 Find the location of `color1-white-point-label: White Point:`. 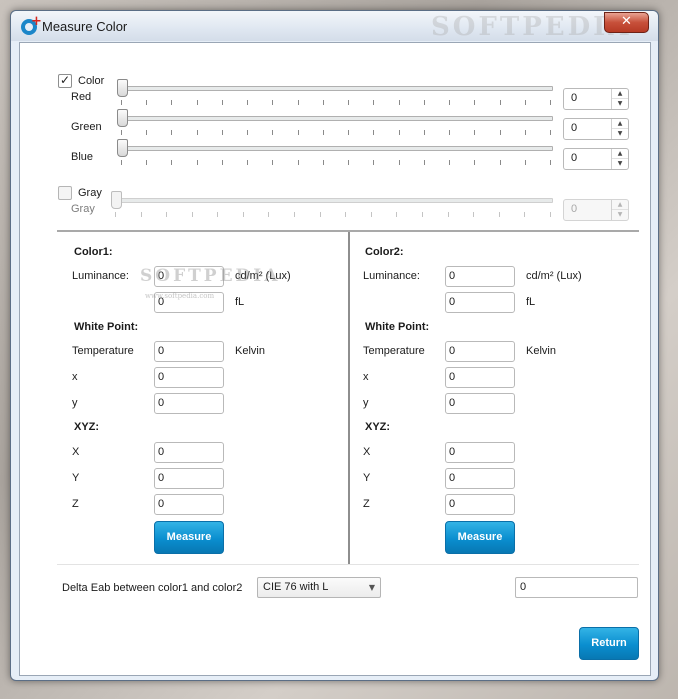

color1-white-point-label: White Point: is located at coordinates (106, 327).